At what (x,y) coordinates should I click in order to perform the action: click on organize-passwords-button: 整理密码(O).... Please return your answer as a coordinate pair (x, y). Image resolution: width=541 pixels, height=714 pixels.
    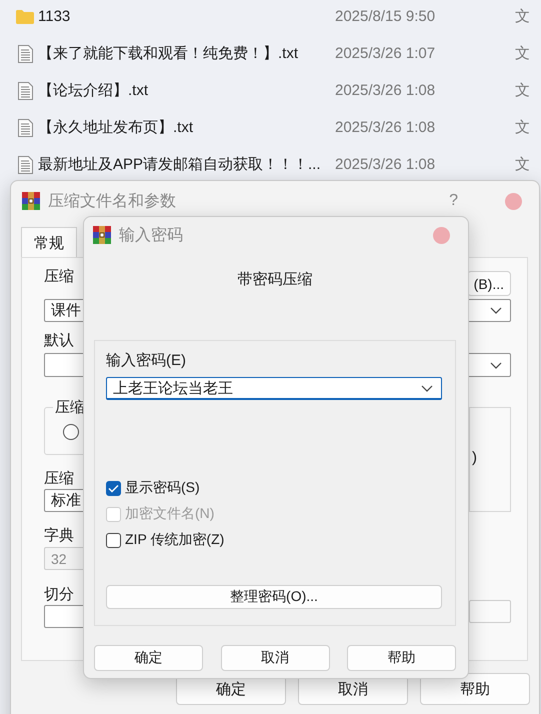
    Looking at the image, I should click on (274, 597).